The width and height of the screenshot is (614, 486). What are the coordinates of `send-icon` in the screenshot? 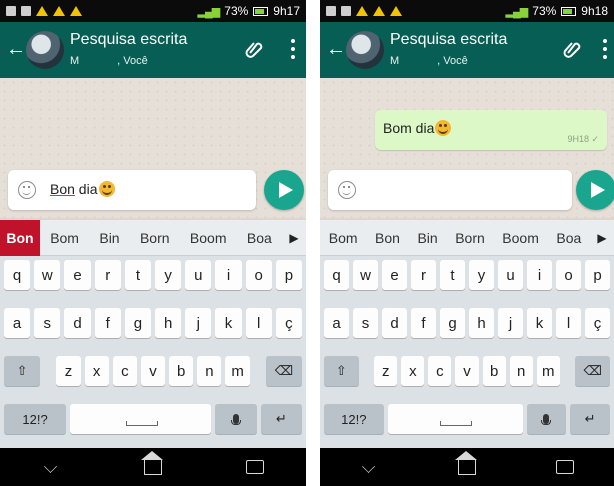 It's located at (284, 190).